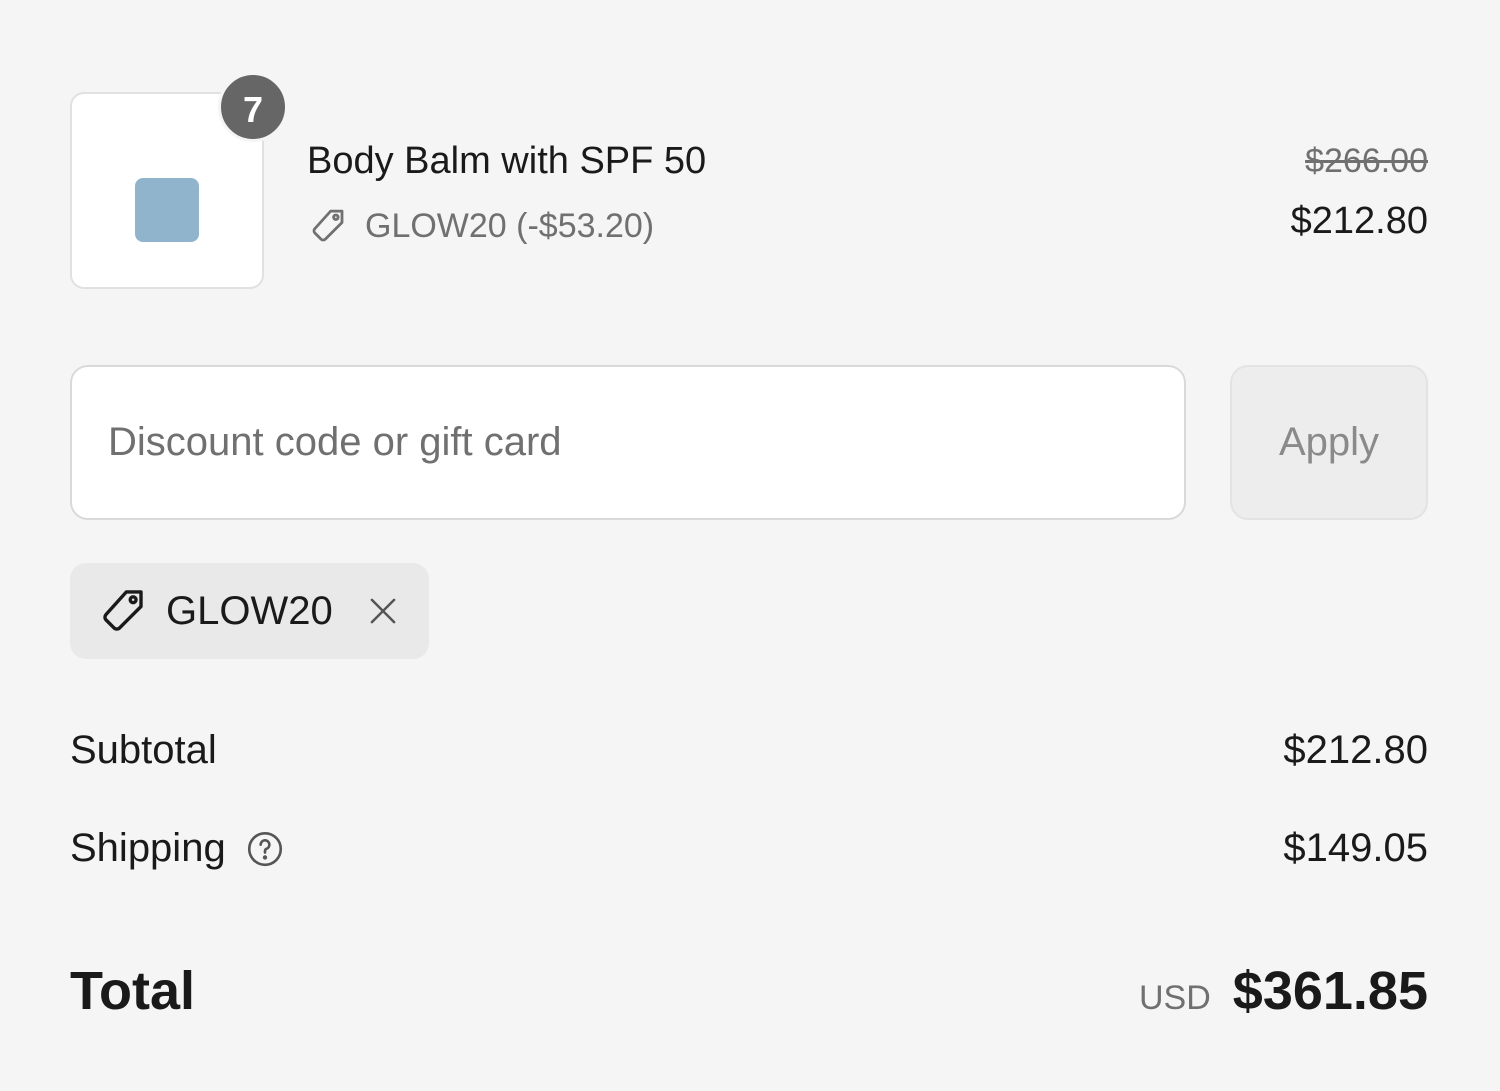 This screenshot has width=1500, height=1091. I want to click on applied-discount-code: GLOW20, so click(249, 610).